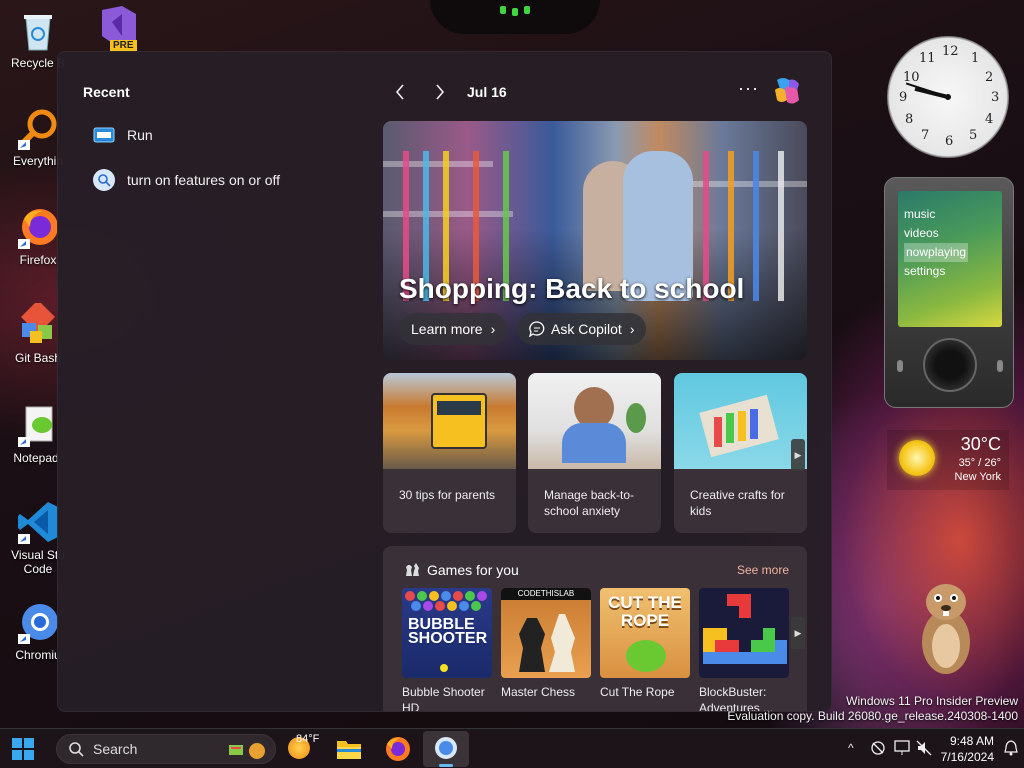 The image size is (1024, 768). Describe the element at coordinates (23, 749) in the screenshot. I see `start-button` at that location.